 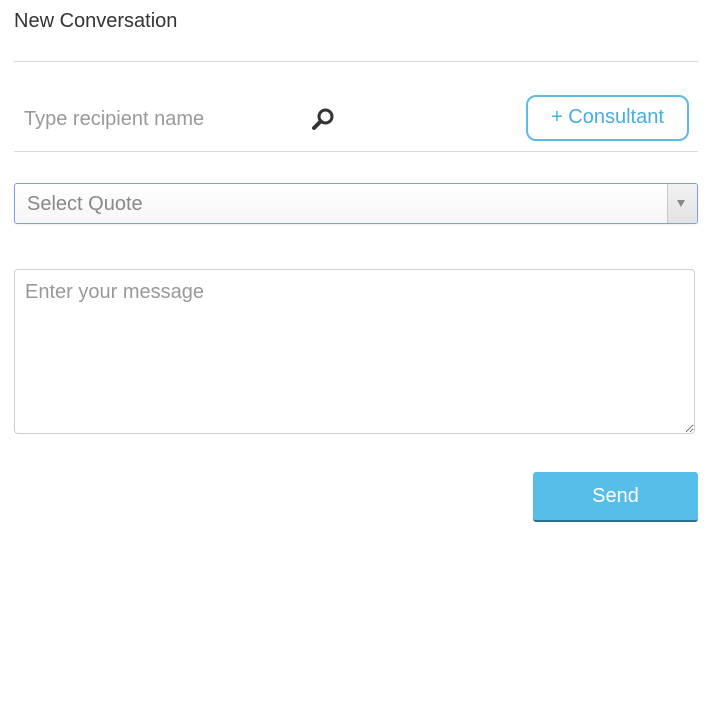 What do you see at coordinates (356, 61) in the screenshot?
I see `header-divider` at bounding box center [356, 61].